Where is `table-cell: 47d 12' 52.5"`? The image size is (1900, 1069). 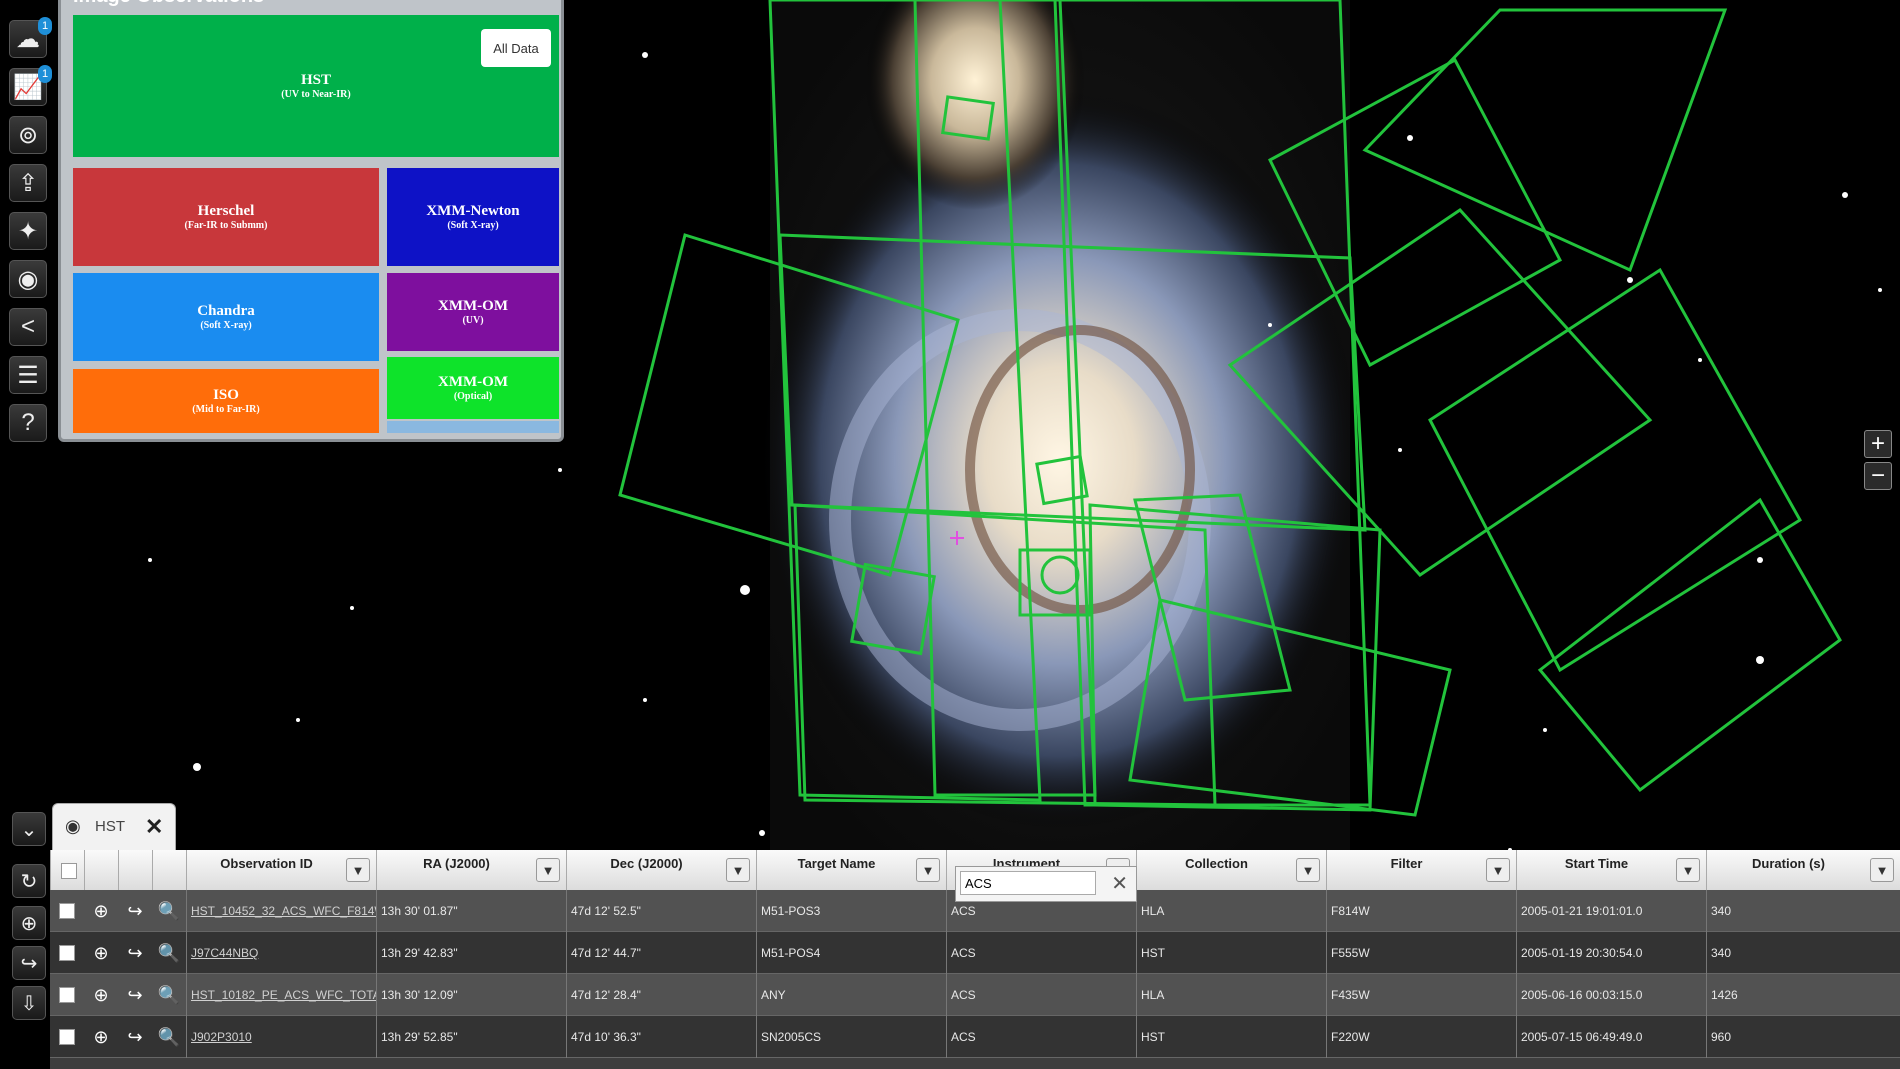 table-cell: 47d 12' 52.5" is located at coordinates (661, 911).